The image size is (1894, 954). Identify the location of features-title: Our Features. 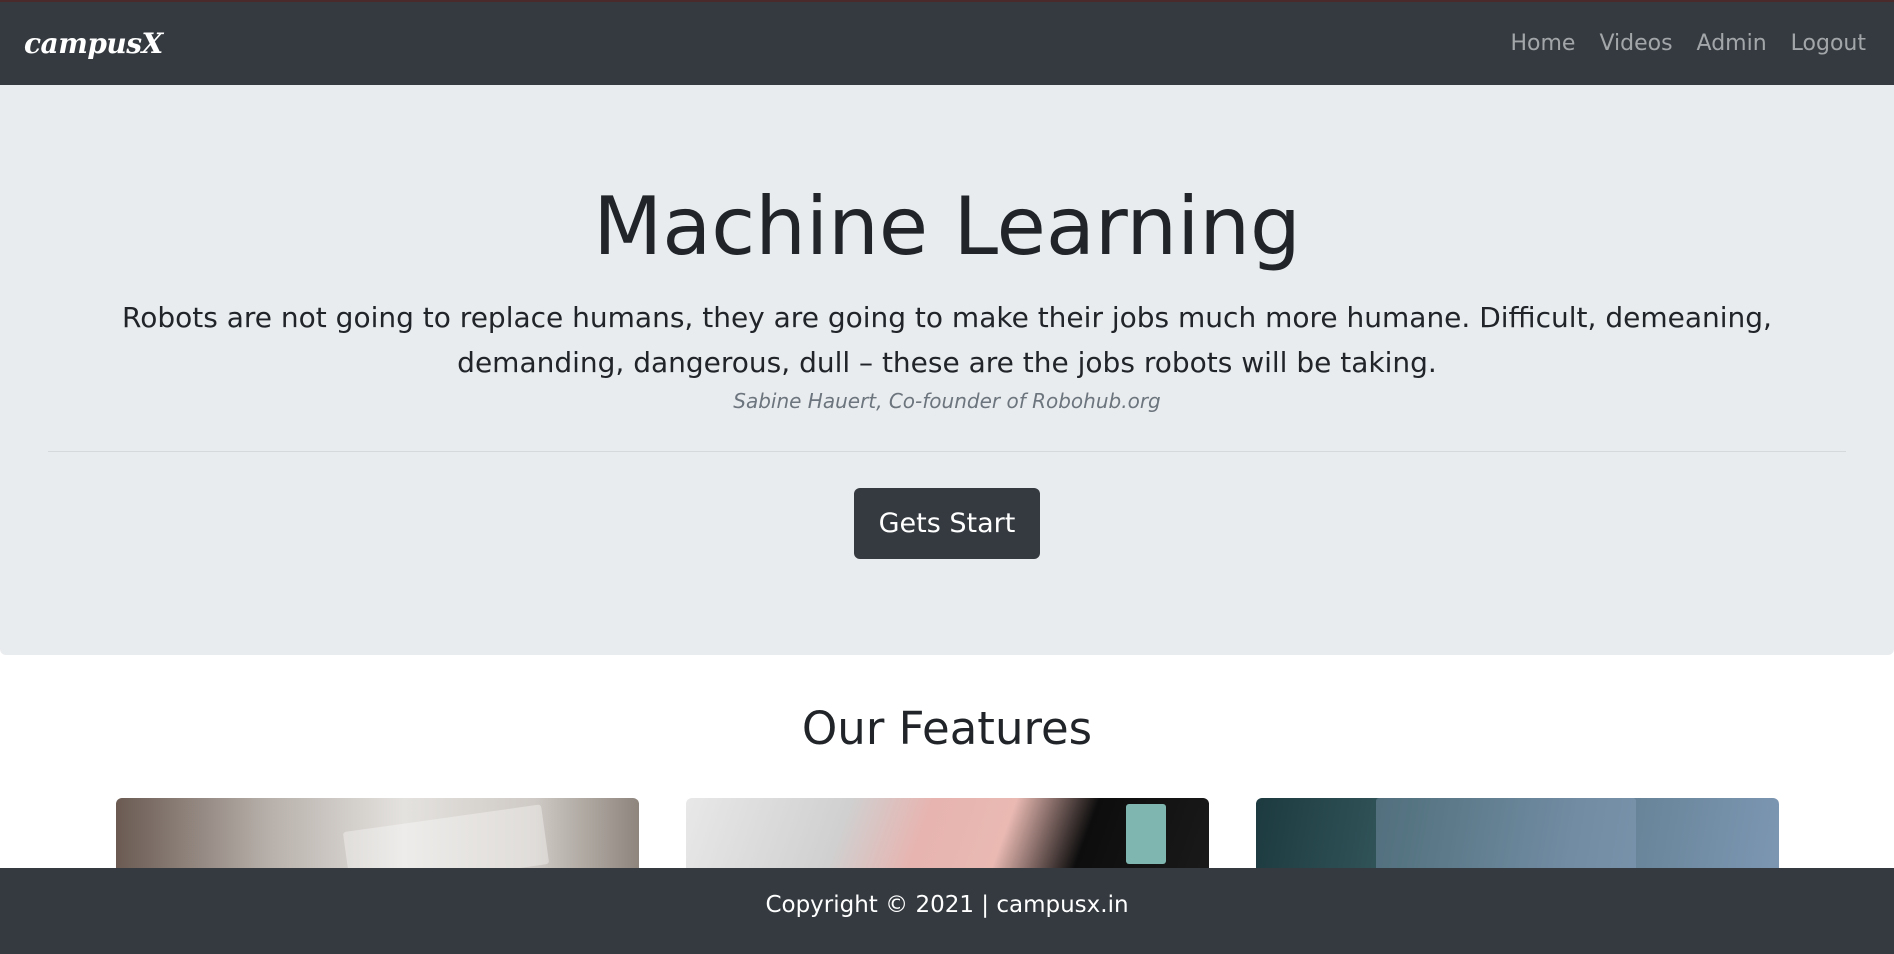
(947, 728).